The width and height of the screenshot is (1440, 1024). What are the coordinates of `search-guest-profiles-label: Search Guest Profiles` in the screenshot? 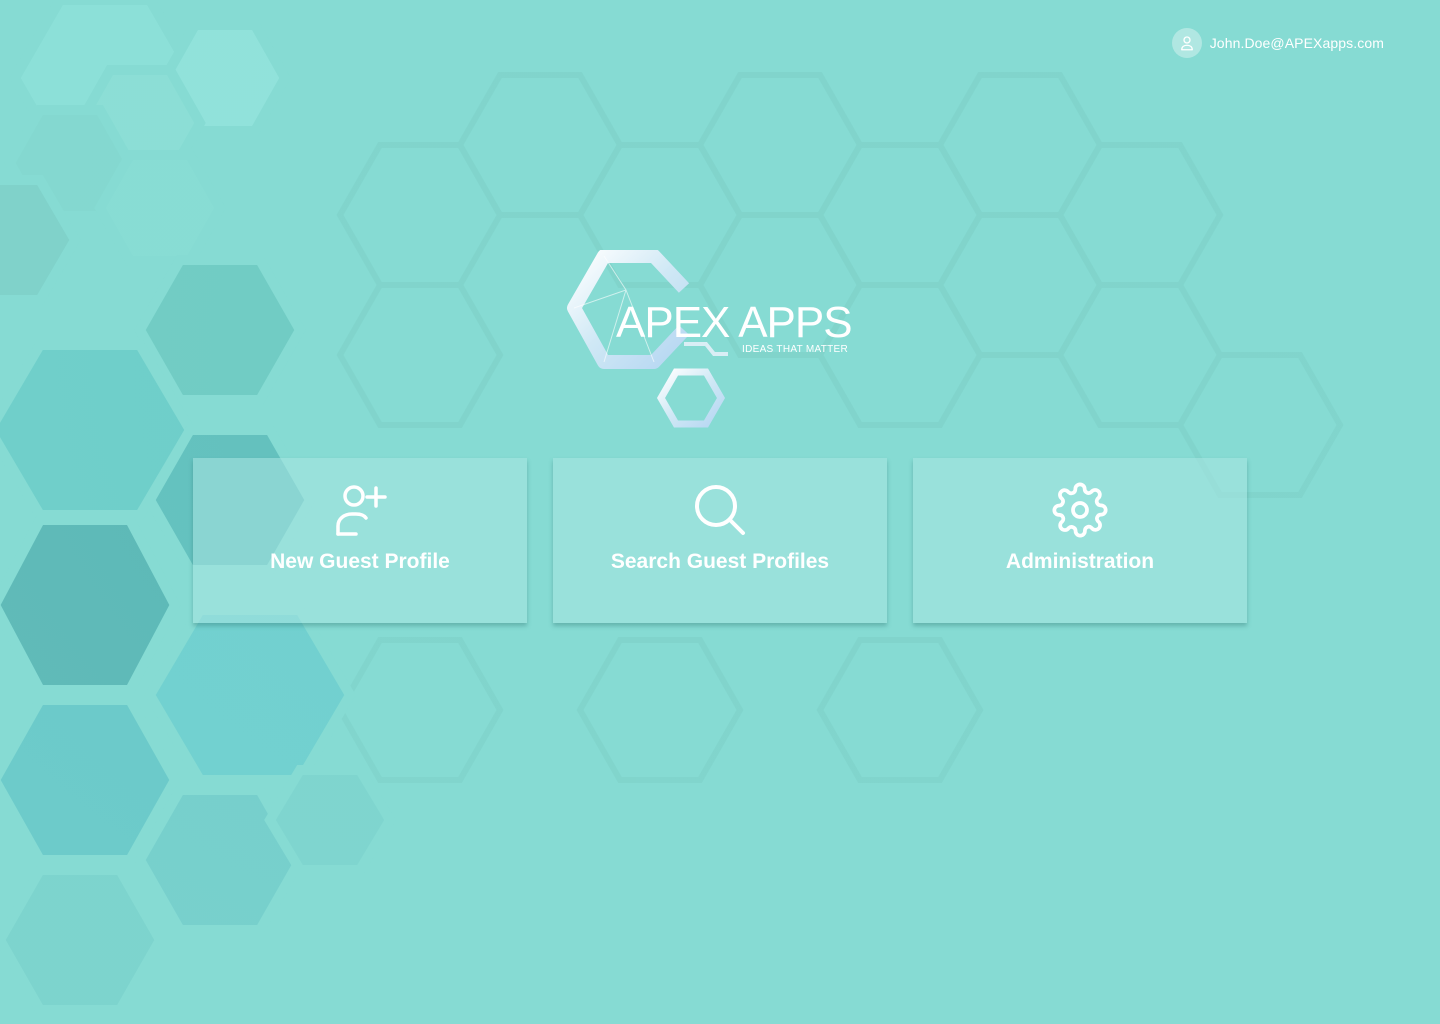 It's located at (720, 561).